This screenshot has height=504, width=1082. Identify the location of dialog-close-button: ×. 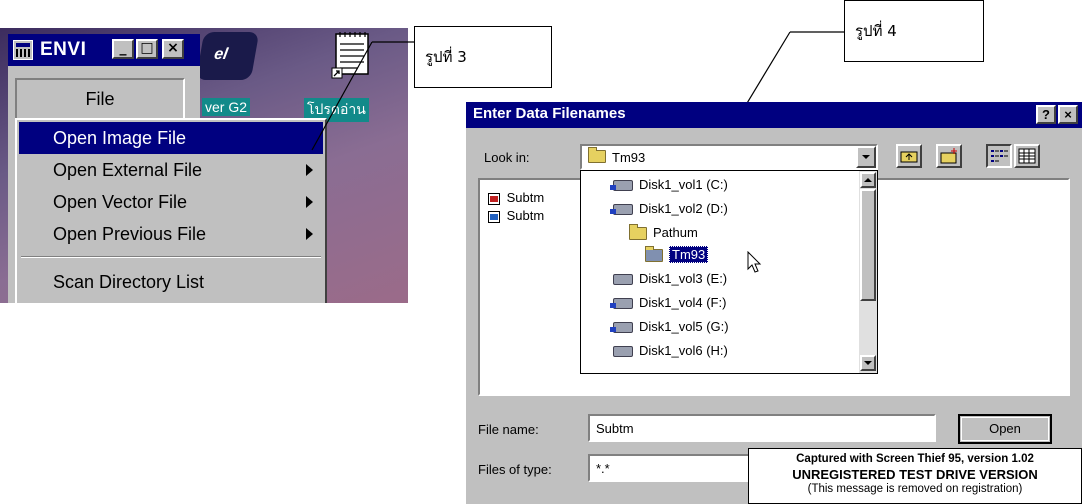
(1068, 114).